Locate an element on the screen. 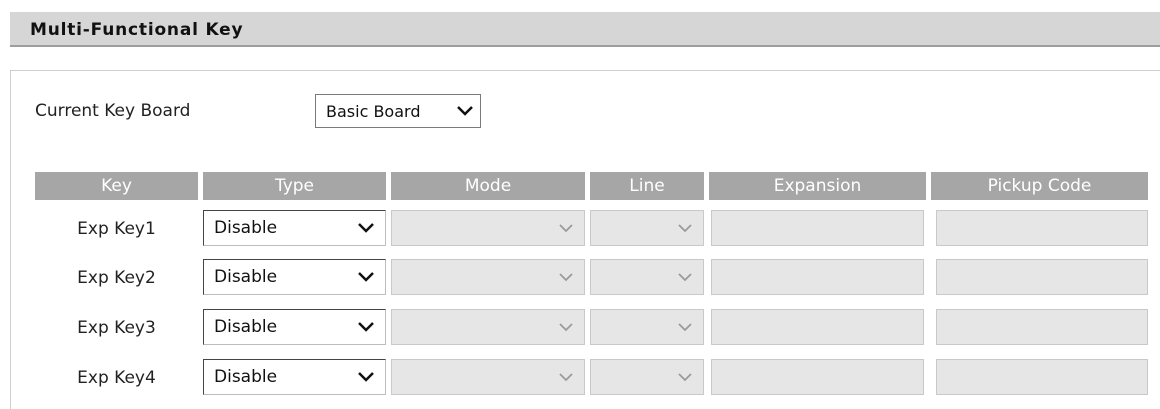 The width and height of the screenshot is (1160, 409). column-header-pickup-code: Pickup Code is located at coordinates (1039, 186).